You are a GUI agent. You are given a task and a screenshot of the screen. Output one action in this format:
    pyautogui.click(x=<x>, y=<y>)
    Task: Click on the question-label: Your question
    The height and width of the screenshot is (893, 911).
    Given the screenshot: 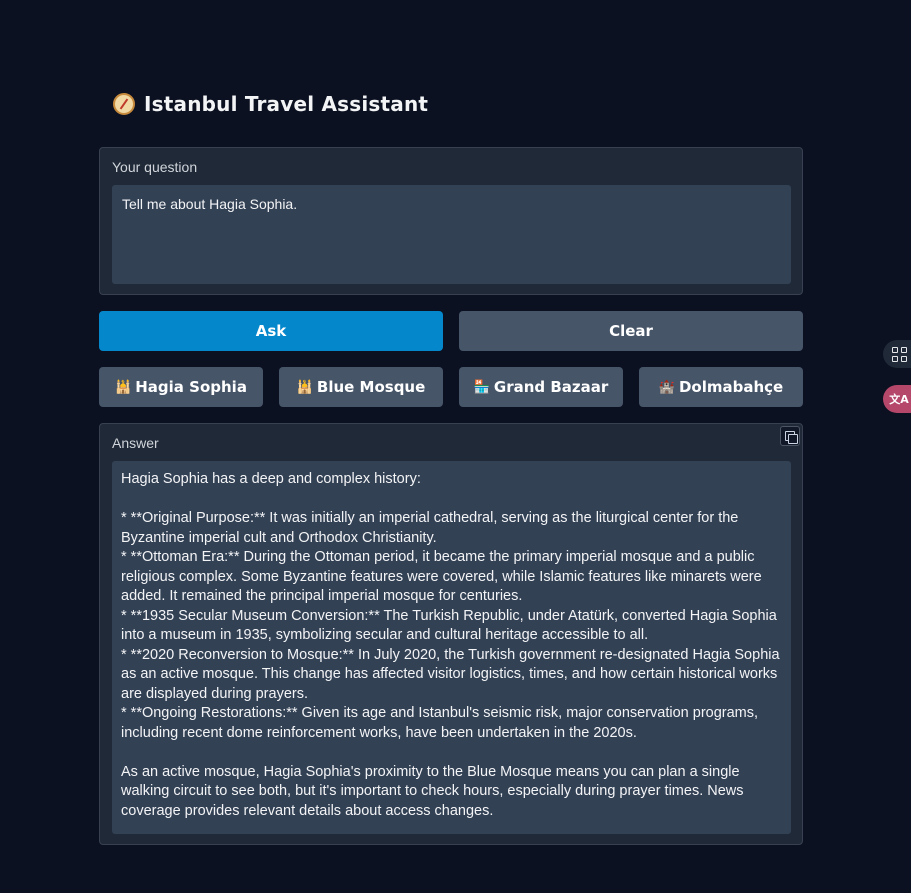 What is the action you would take?
    pyautogui.click(x=155, y=167)
    